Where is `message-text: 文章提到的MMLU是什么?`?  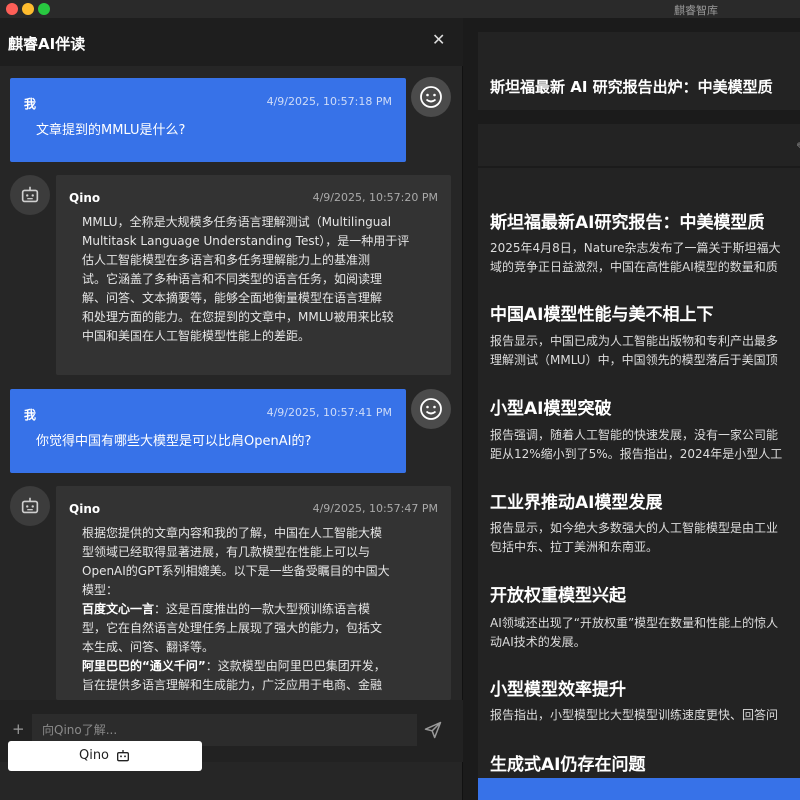 message-text: 文章提到的MMLU是什么? is located at coordinates (111, 130).